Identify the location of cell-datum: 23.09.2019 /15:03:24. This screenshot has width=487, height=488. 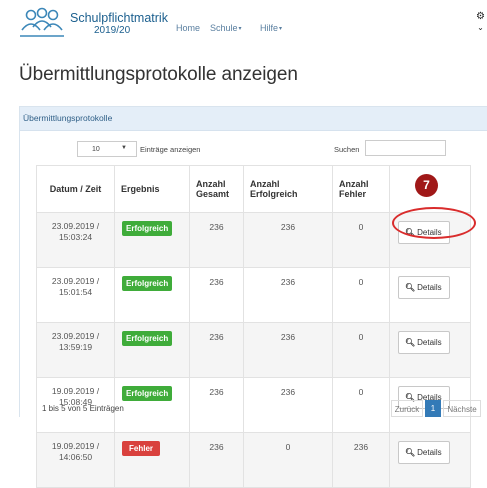
(75, 240).